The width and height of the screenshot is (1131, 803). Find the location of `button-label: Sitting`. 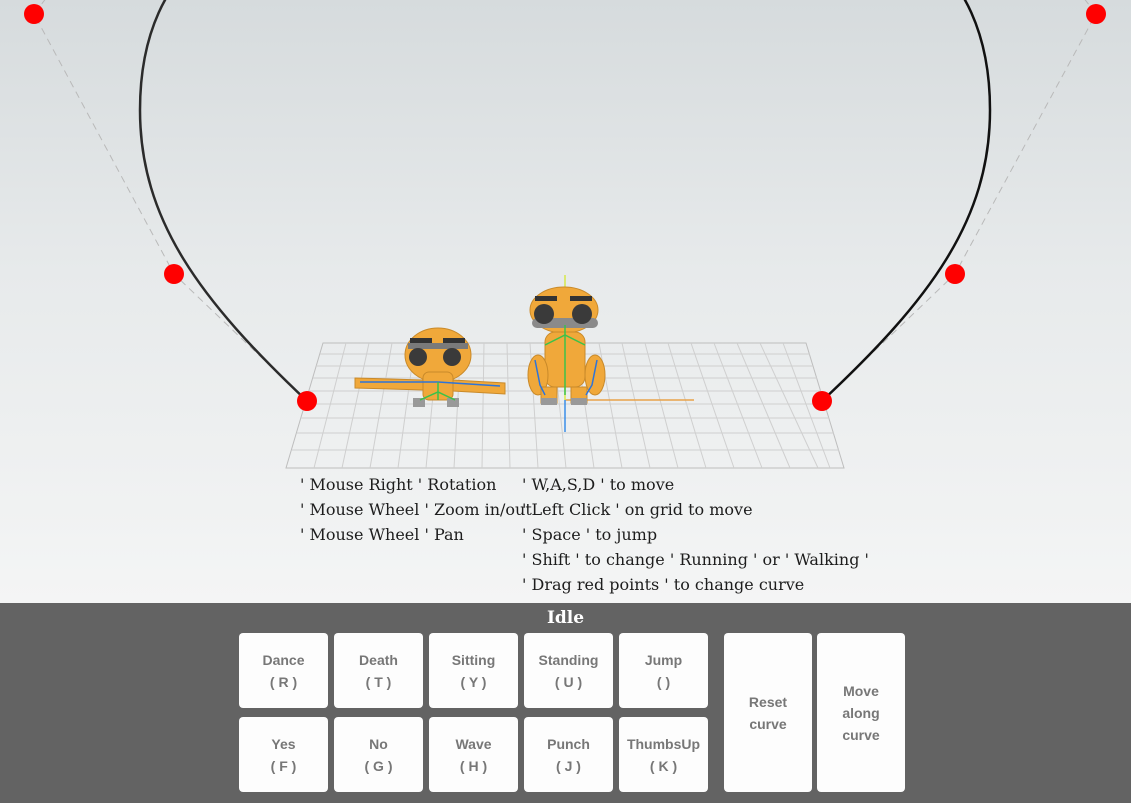

button-label: Sitting is located at coordinates (473, 659).